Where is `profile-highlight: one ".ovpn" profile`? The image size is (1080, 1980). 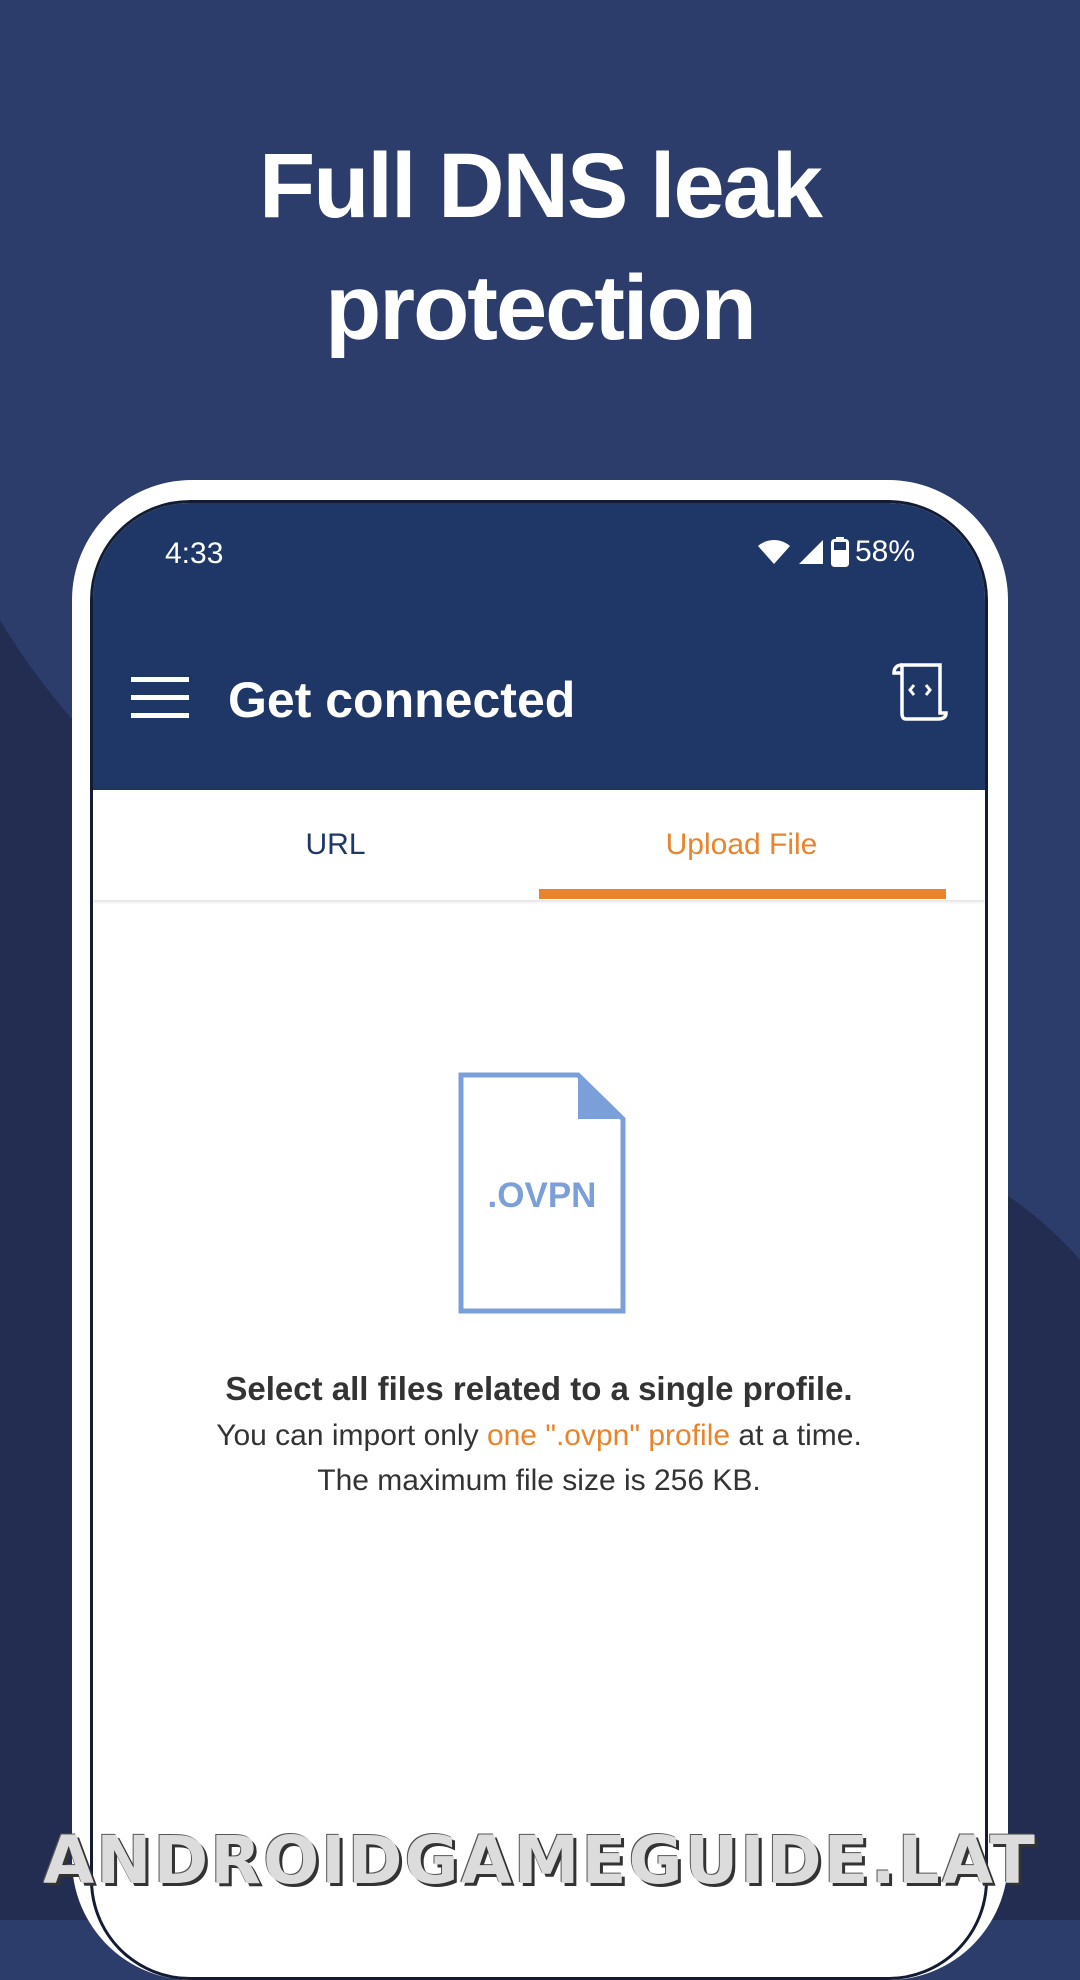
profile-highlight: one ".ovpn" profile is located at coordinates (608, 1435).